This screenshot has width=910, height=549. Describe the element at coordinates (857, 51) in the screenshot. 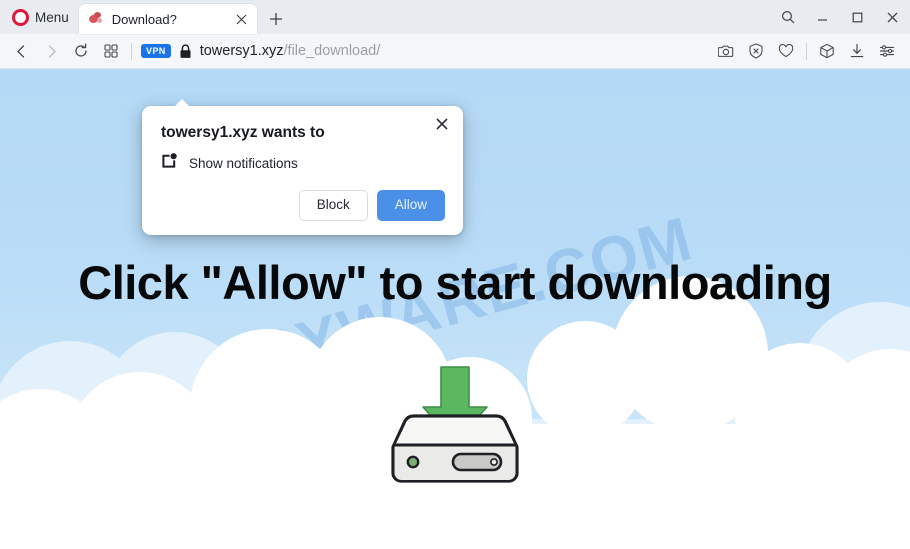

I see `downloads-icon` at that location.